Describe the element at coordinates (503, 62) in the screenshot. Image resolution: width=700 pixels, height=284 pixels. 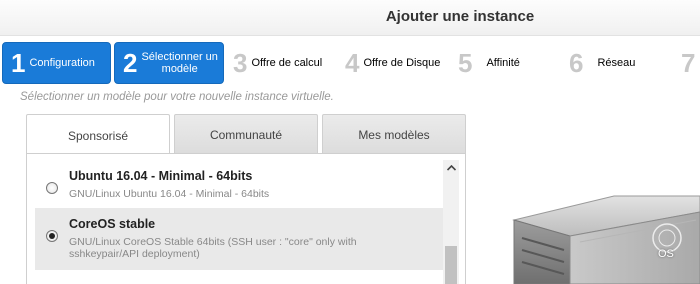
I see `step-label: Affinité` at that location.